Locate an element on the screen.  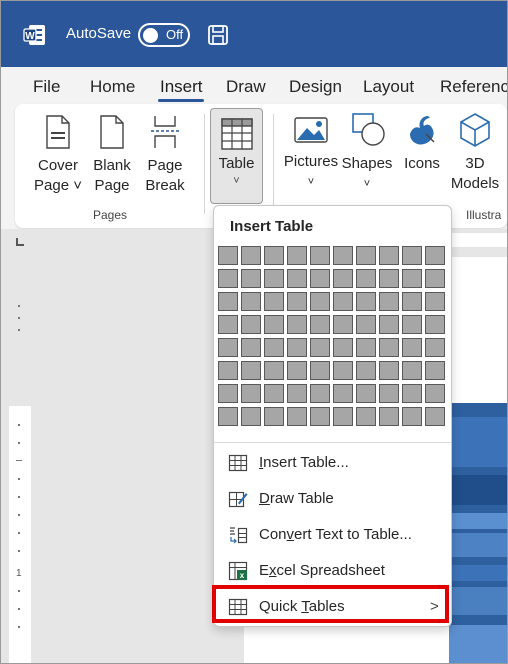
tab-references: Referenc is located at coordinates (473, 87).